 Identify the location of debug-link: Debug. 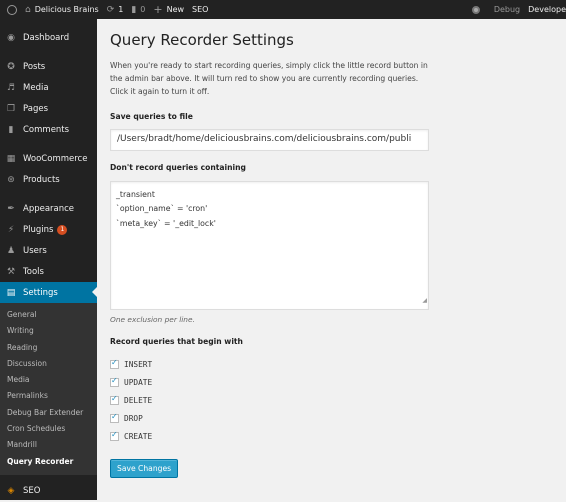
(507, 9).